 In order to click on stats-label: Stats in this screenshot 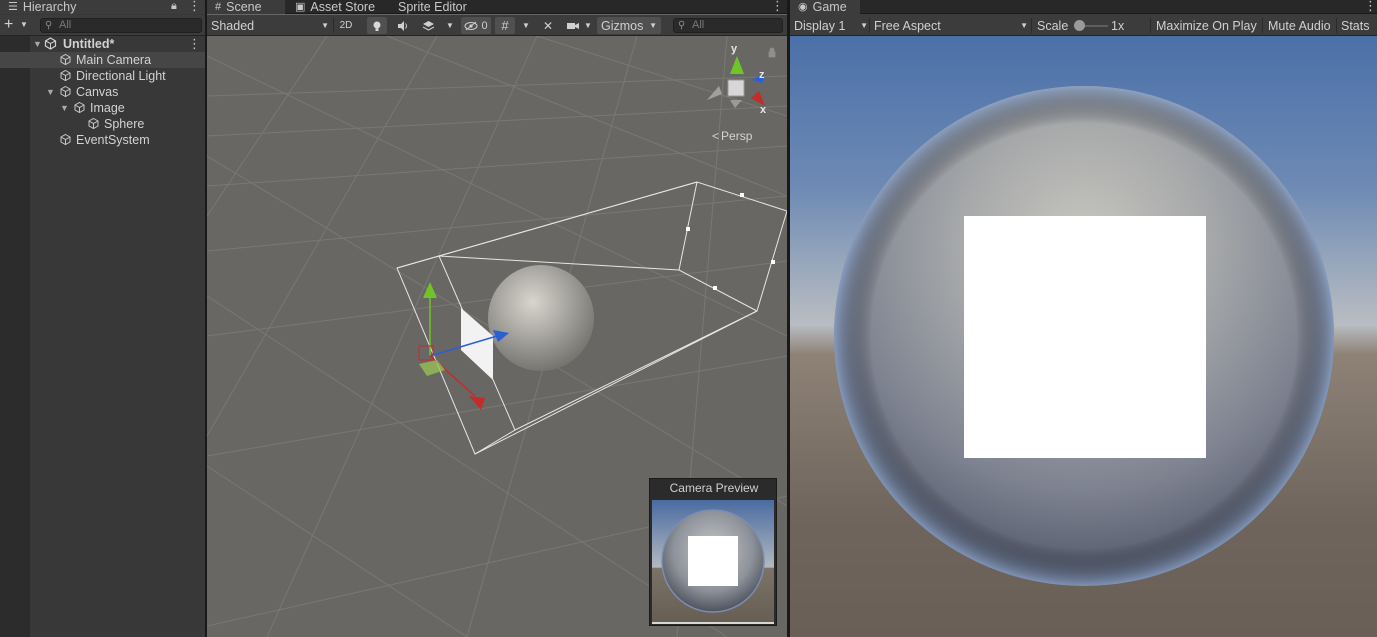, I will do `click(1355, 25)`.